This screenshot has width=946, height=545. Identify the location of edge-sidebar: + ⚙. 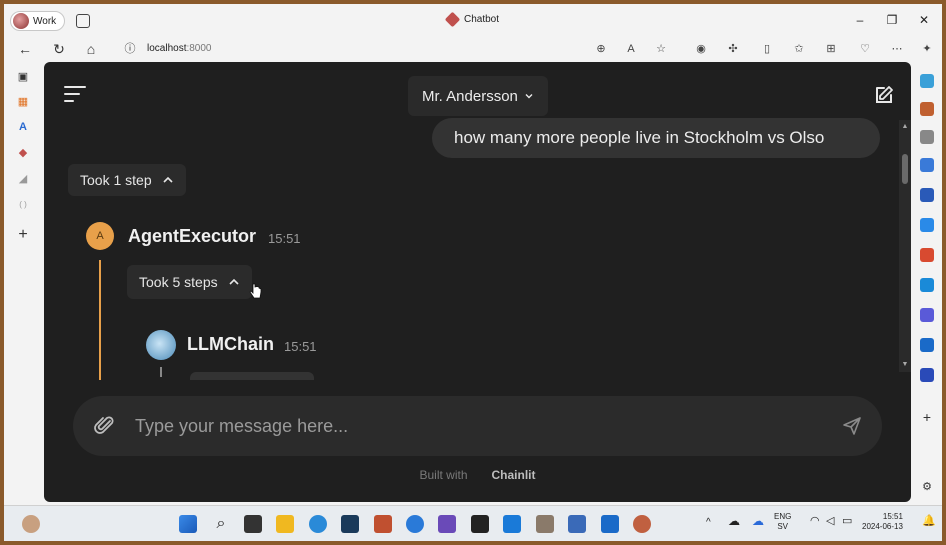
(927, 282).